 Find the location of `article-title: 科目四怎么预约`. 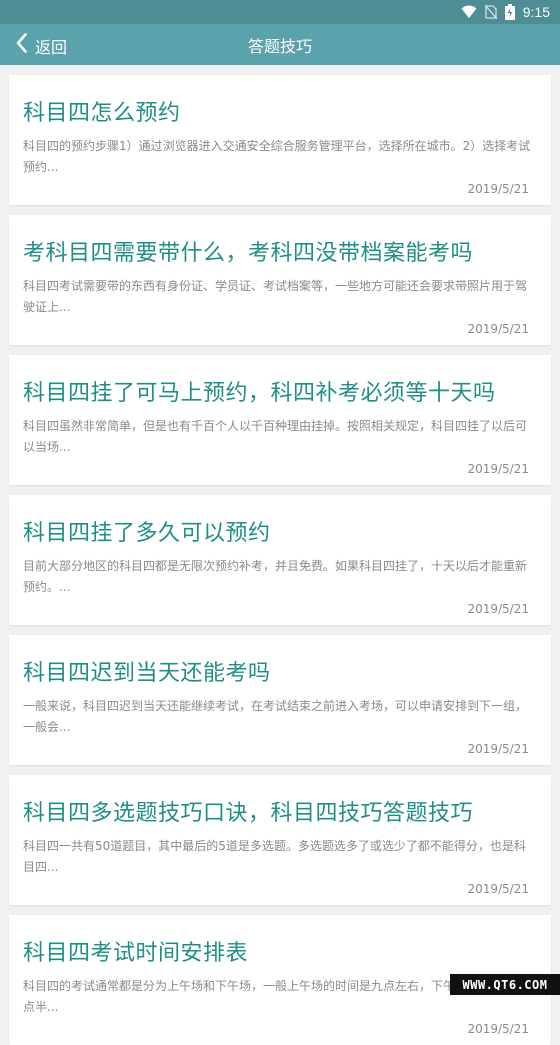

article-title: 科目四怎么预约 is located at coordinates (102, 113).